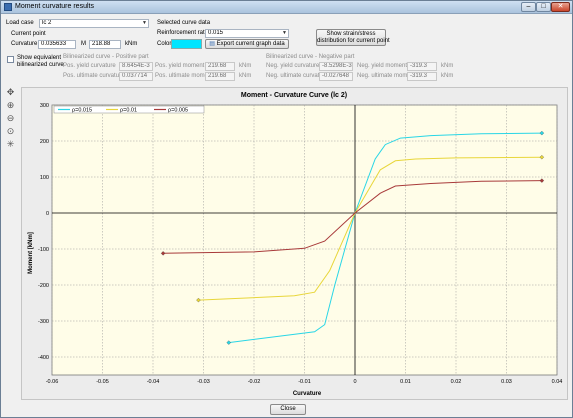 Image resolution: width=573 pixels, height=418 pixels. What do you see at coordinates (336, 66) in the screenshot?
I see `neg-yield-curvature-field: -8.5298E-3` at bounding box center [336, 66].